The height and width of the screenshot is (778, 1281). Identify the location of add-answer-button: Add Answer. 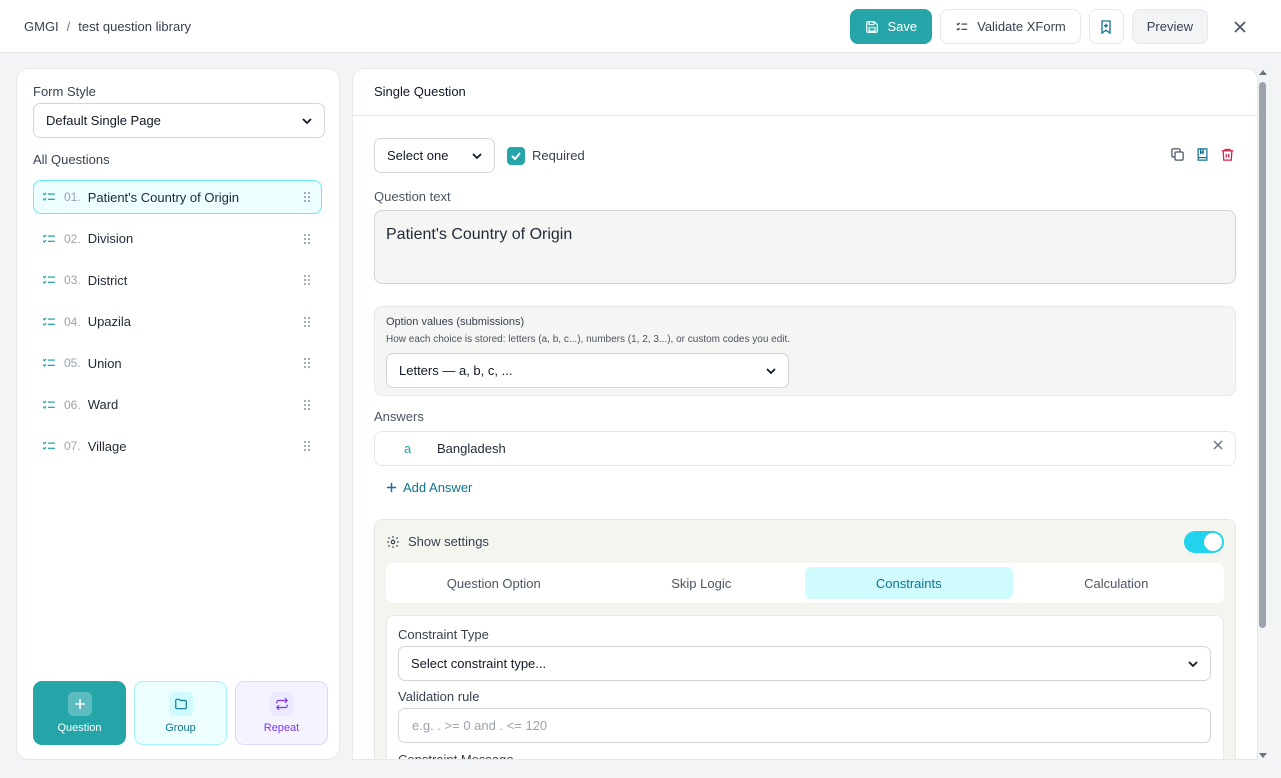
(429, 487).